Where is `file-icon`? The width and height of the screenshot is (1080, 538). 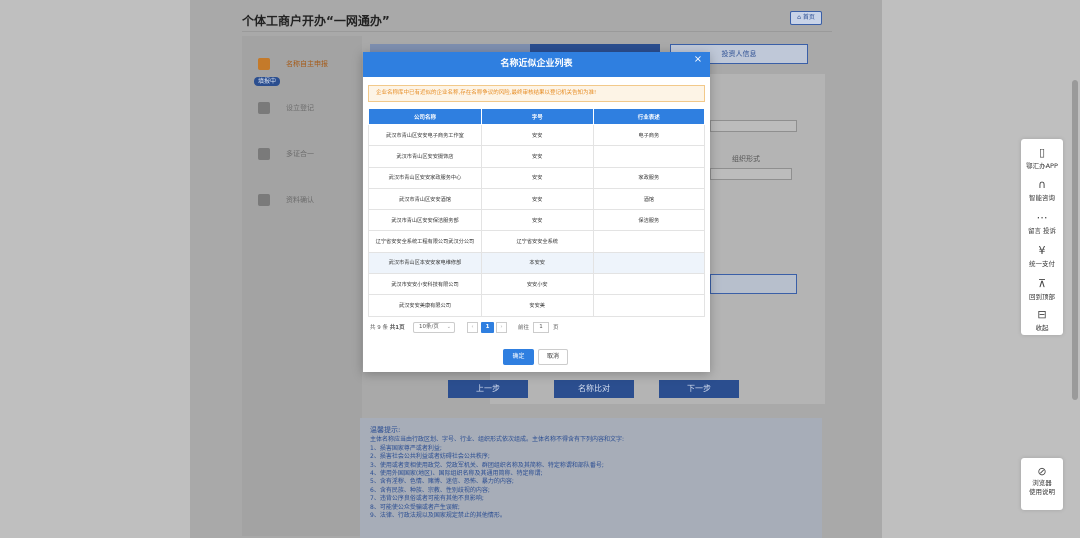
file-icon is located at coordinates (264, 200).